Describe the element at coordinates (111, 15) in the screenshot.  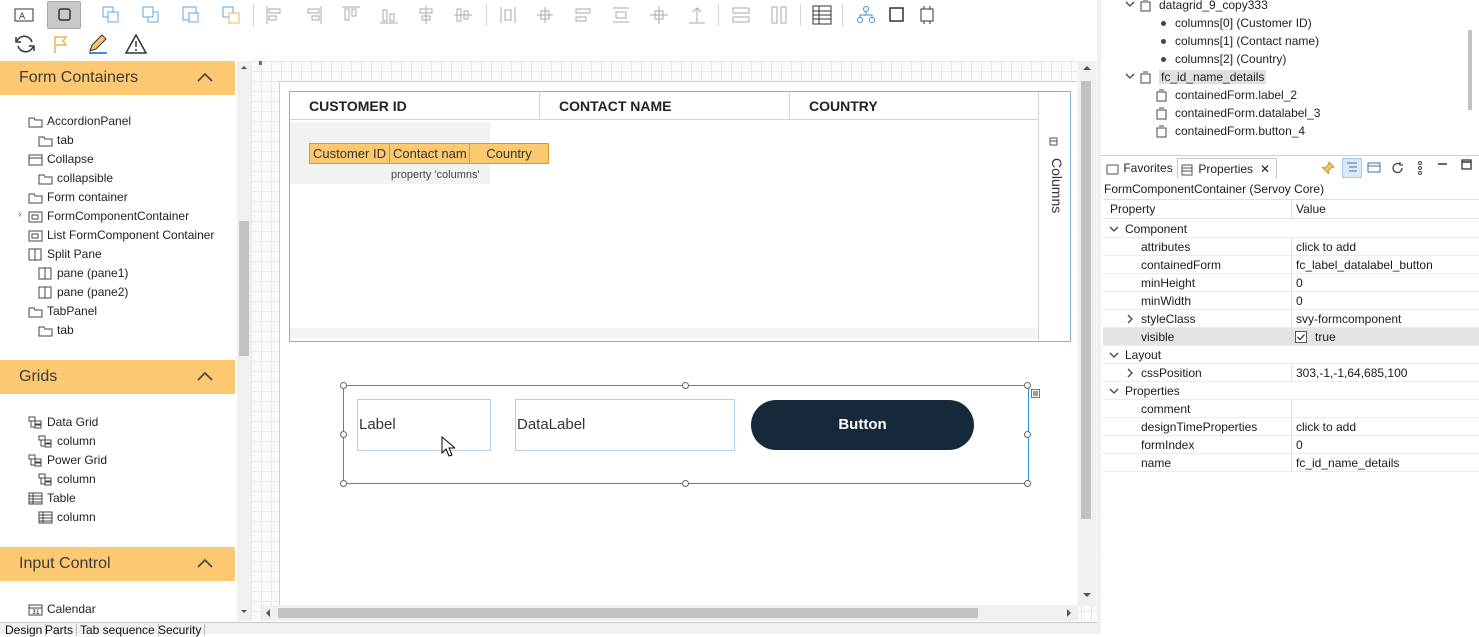
I see `bring-forward-icon` at that location.